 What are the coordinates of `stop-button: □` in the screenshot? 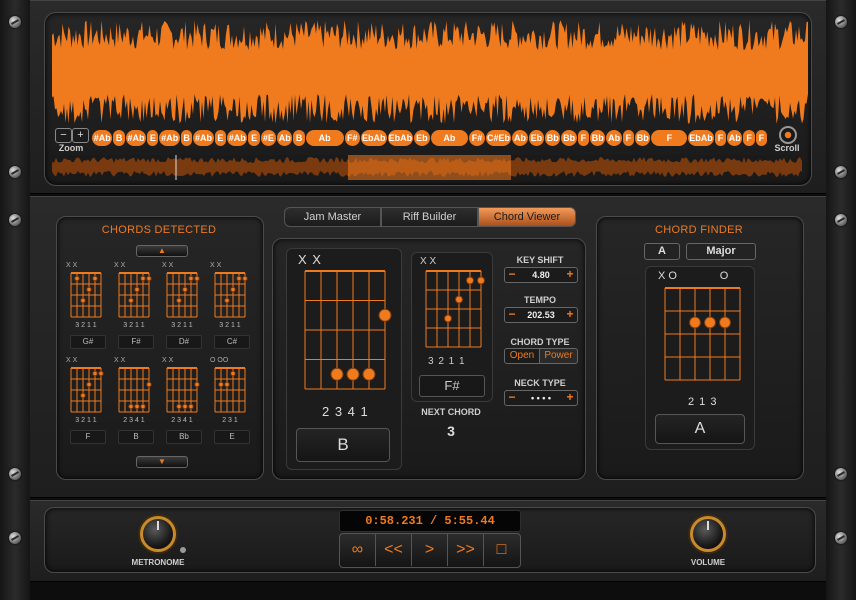 It's located at (501, 549).